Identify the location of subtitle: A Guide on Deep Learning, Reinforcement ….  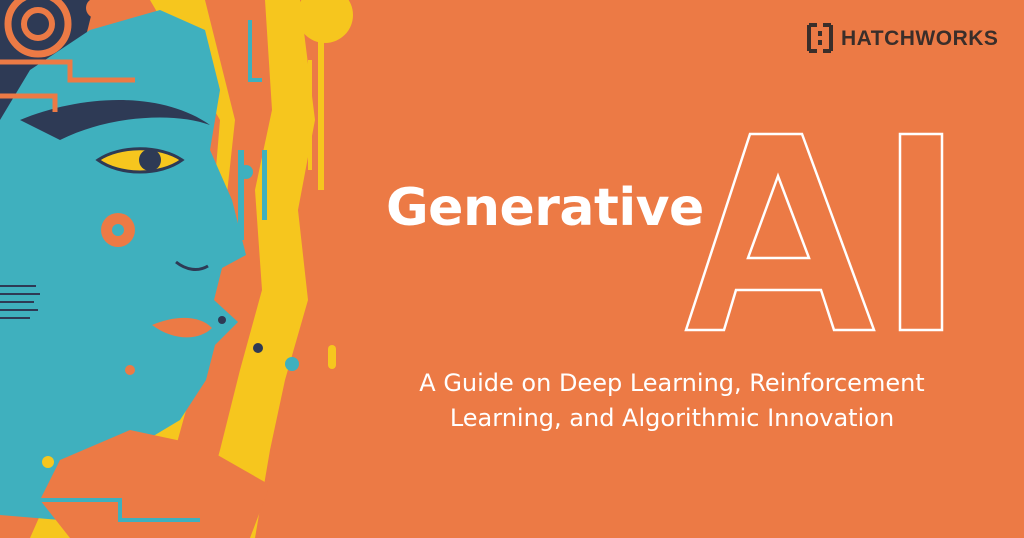
(672, 401).